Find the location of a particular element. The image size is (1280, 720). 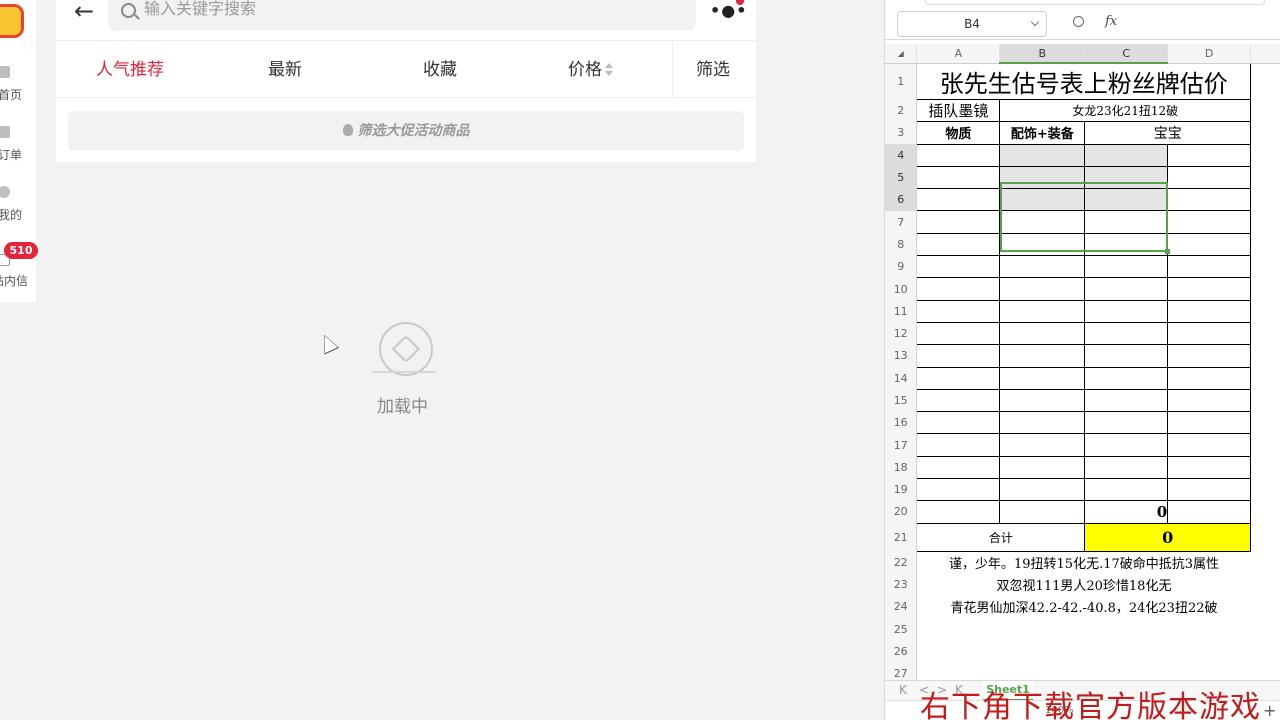

sidebar-item-profile: 我的 is located at coordinates (18, 202).